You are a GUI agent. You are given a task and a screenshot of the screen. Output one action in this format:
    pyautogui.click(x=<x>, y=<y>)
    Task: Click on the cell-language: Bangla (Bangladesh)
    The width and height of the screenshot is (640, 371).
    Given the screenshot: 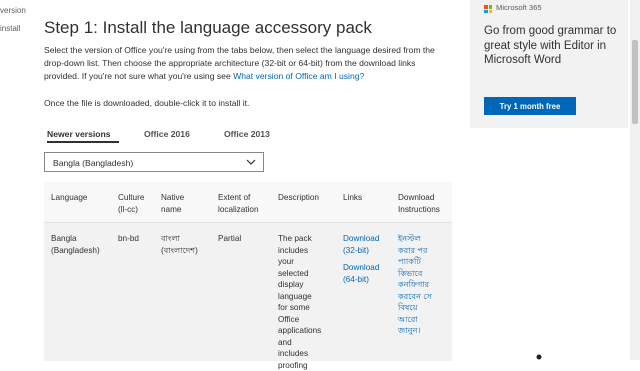 What is the action you would take?
    pyautogui.click(x=75, y=244)
    